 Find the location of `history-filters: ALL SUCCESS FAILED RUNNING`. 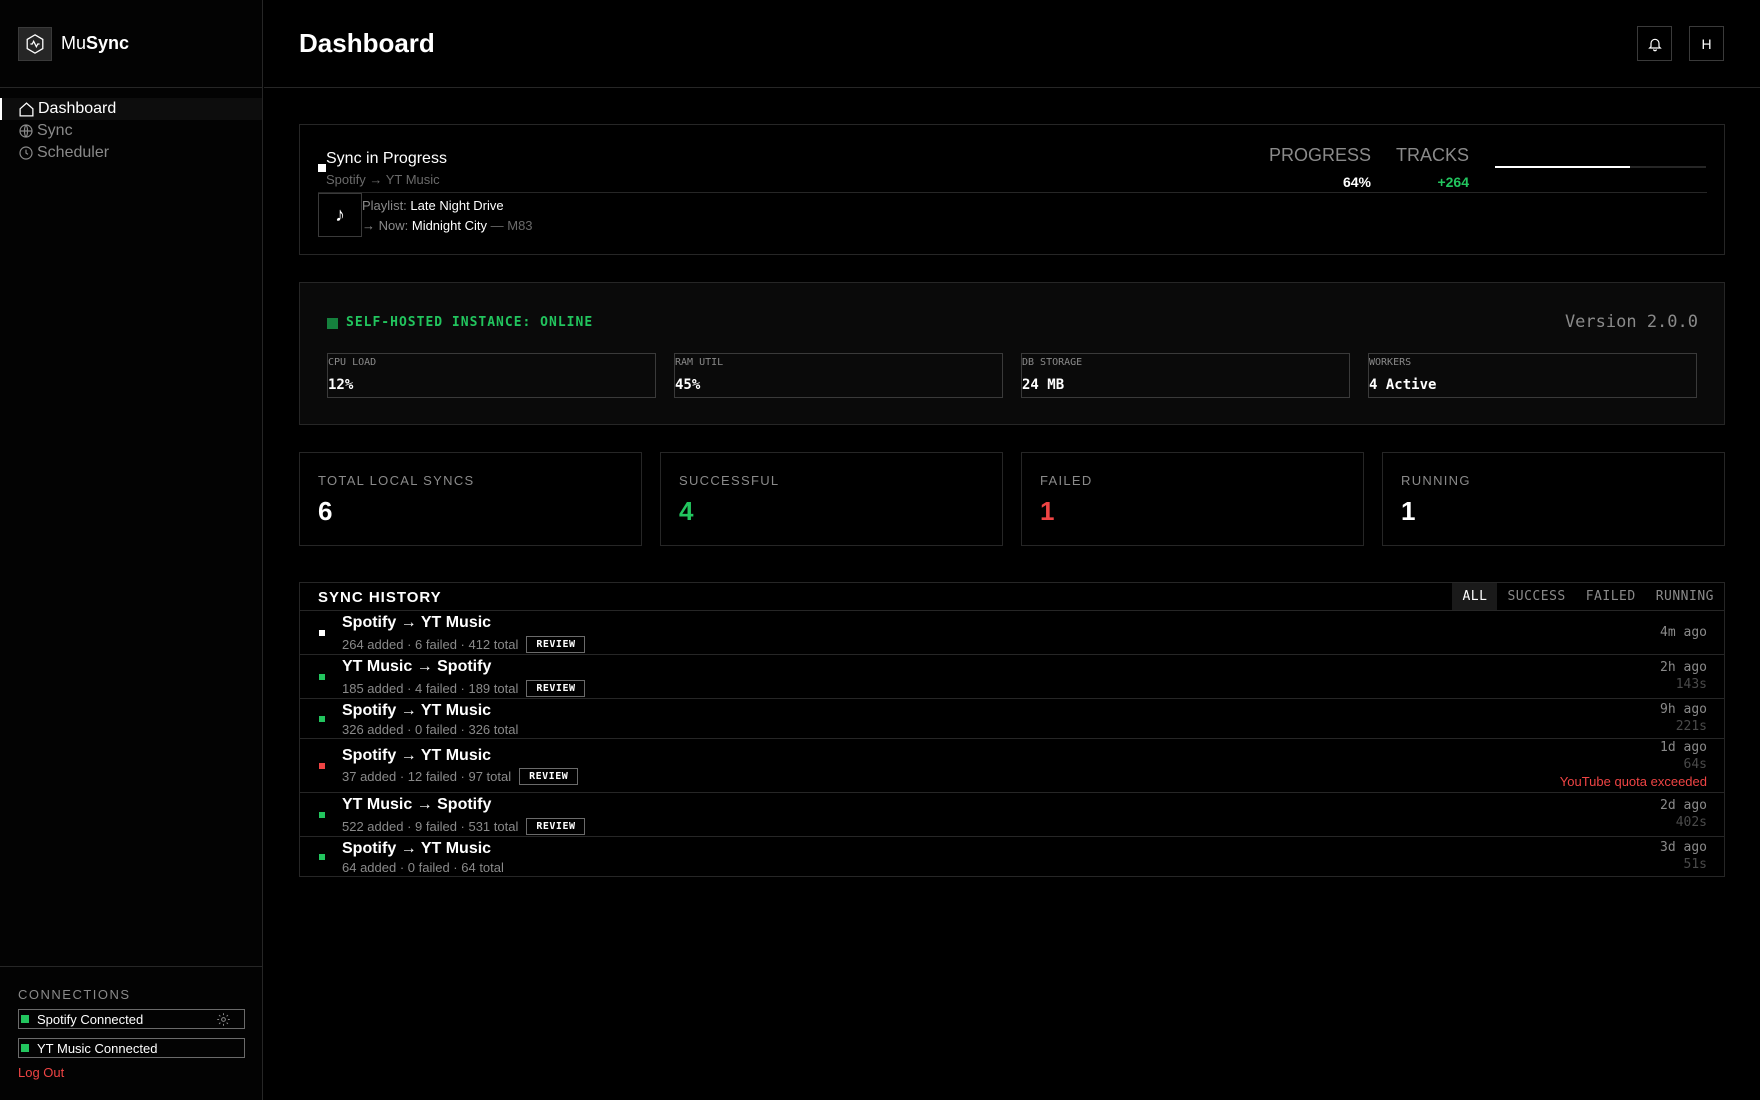

history-filters: ALL SUCCESS FAILED RUNNING is located at coordinates (1588, 596).